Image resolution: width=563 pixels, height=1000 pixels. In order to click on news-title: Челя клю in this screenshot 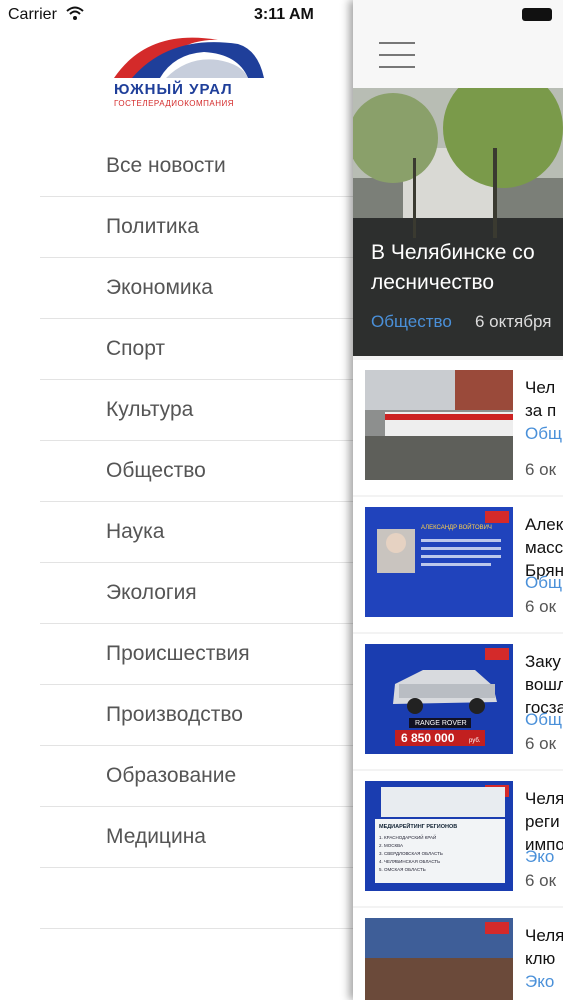, I will do `click(544, 947)`.